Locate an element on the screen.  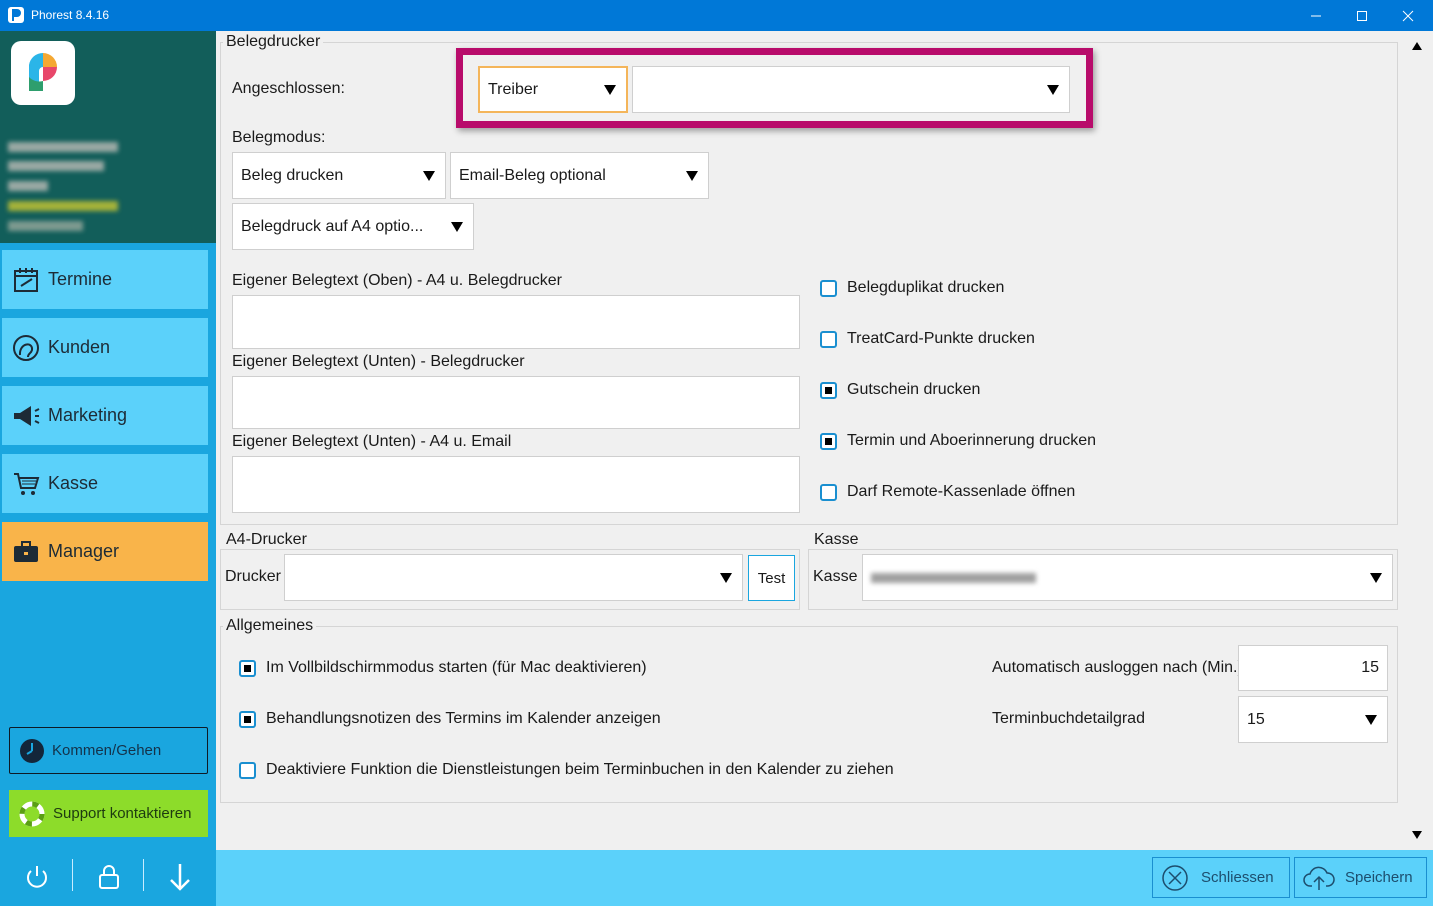
text-oben-input is located at coordinates (516, 322).